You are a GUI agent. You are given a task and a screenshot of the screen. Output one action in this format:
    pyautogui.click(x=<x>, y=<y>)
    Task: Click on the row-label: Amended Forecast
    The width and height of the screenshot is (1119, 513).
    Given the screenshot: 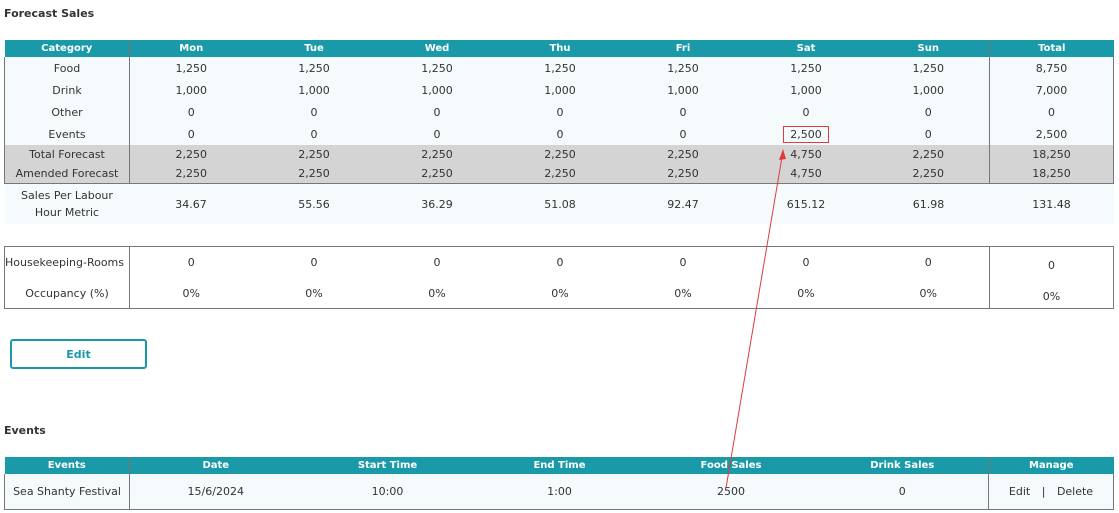 What is the action you would take?
    pyautogui.click(x=67, y=174)
    